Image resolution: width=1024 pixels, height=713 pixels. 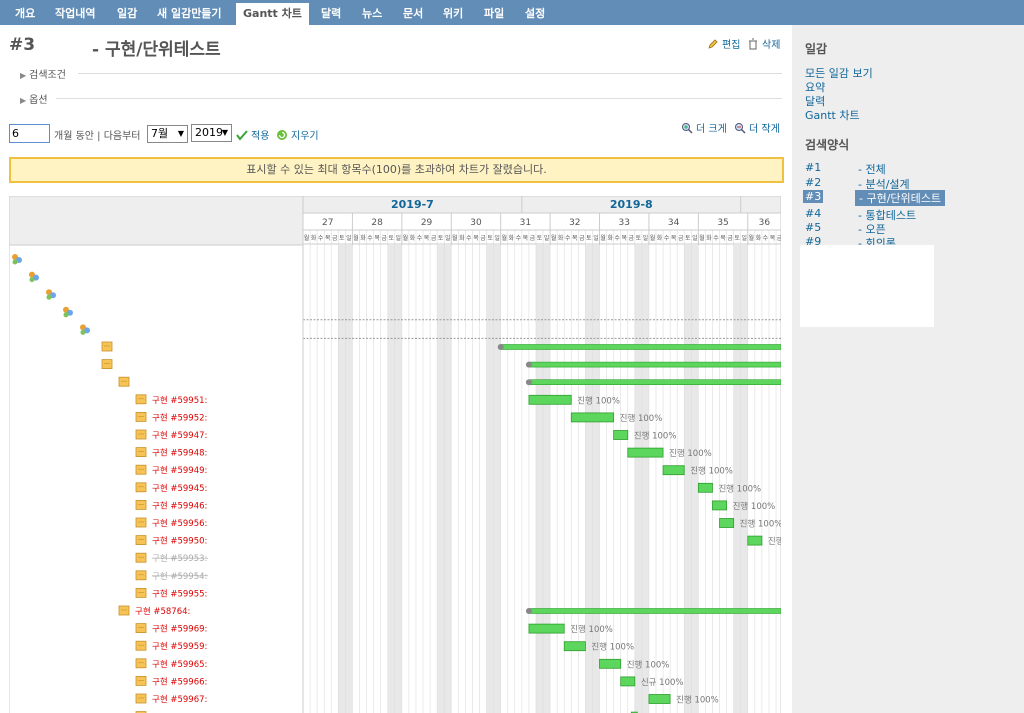 What do you see at coordinates (34, 98) in the screenshot?
I see `options-toggle: ▶ 옵션` at bounding box center [34, 98].